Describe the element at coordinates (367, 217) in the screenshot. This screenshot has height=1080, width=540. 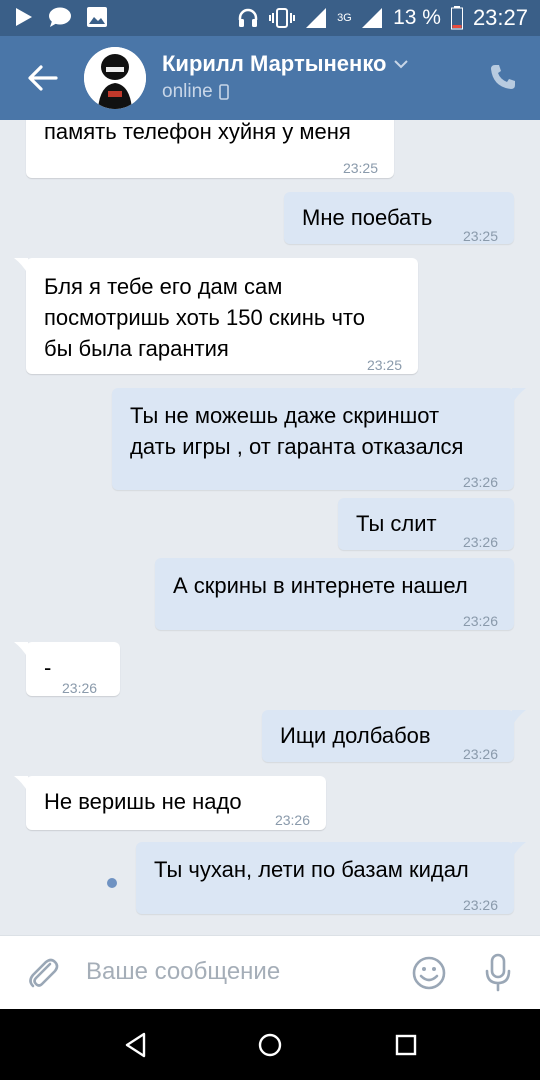
I see `message-text: Мне поебать` at that location.